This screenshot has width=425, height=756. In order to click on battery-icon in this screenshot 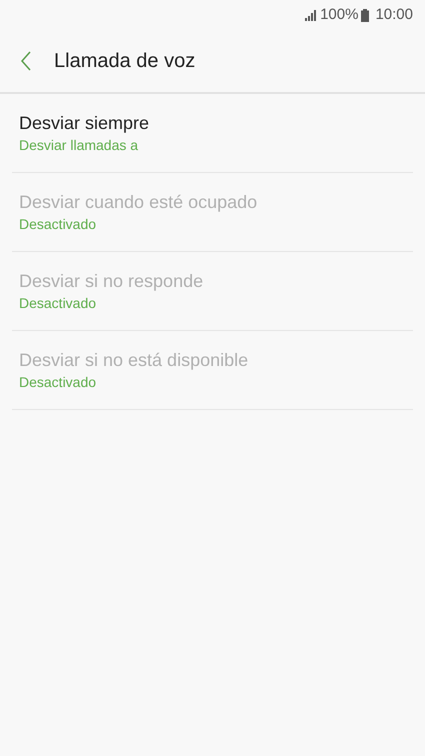, I will do `click(365, 15)`.